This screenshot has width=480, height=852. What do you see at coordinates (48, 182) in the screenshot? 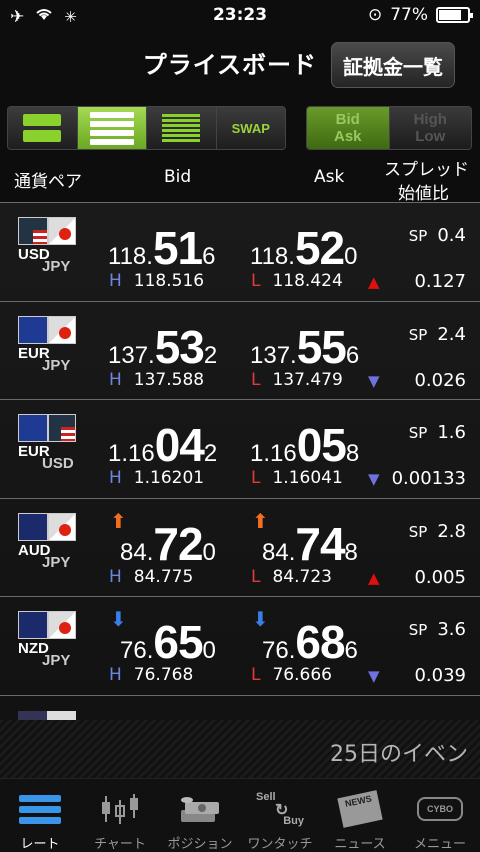
I see `col-pair: 通貨ペア` at bounding box center [48, 182].